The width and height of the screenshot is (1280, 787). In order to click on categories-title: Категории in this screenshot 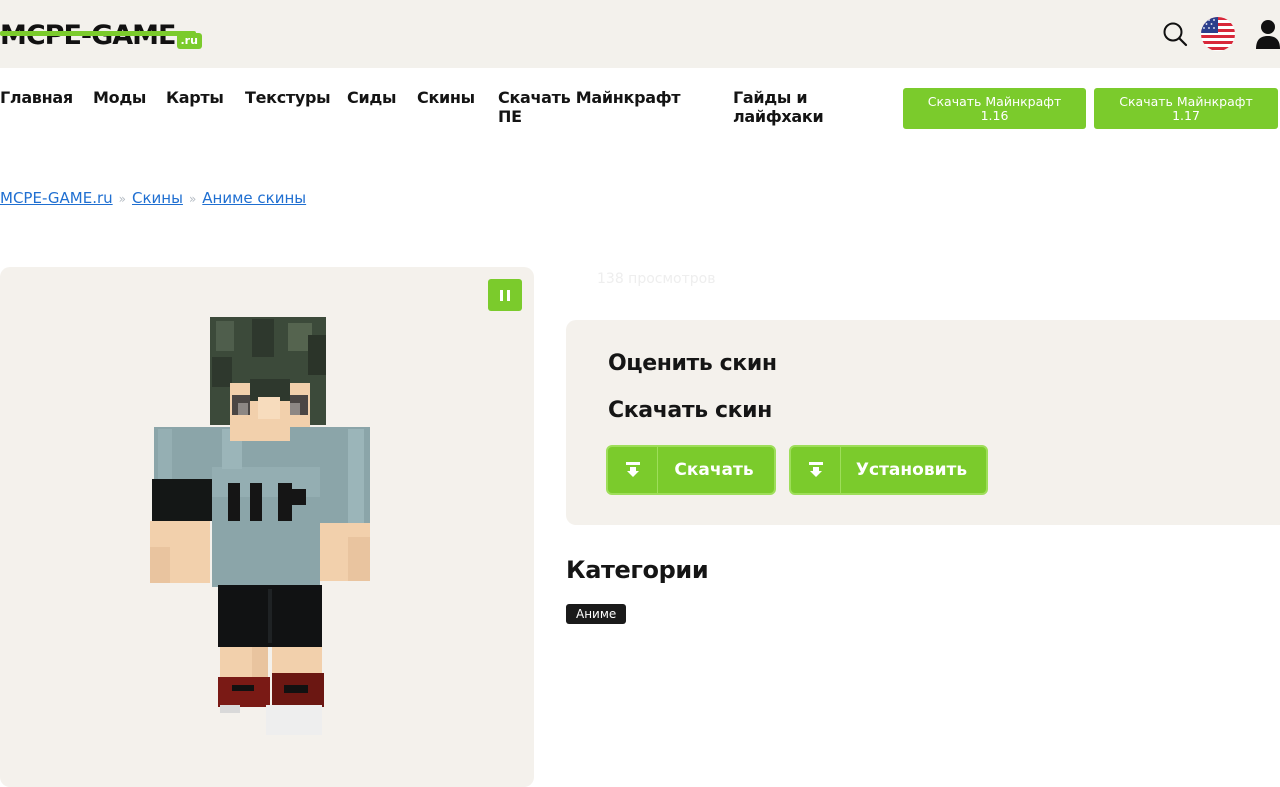, I will do `click(637, 570)`.